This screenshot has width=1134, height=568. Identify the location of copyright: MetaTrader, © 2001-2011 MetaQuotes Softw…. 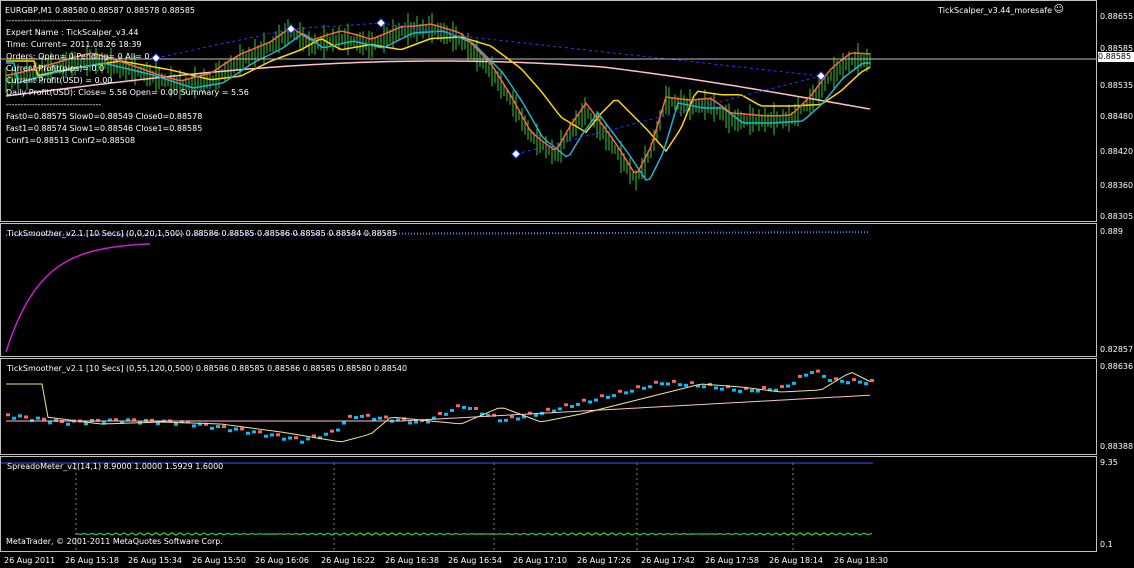
(114, 541).